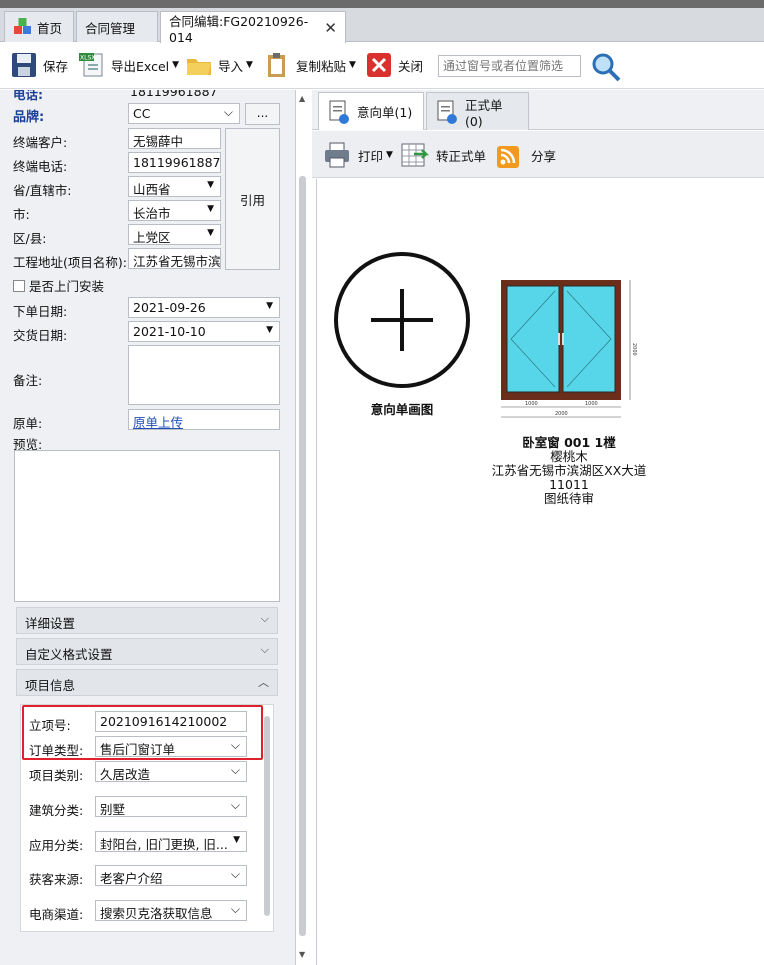 This screenshot has height=965, width=764. Describe the element at coordinates (30, 238) in the screenshot. I see `district-label: 区/县:` at that location.